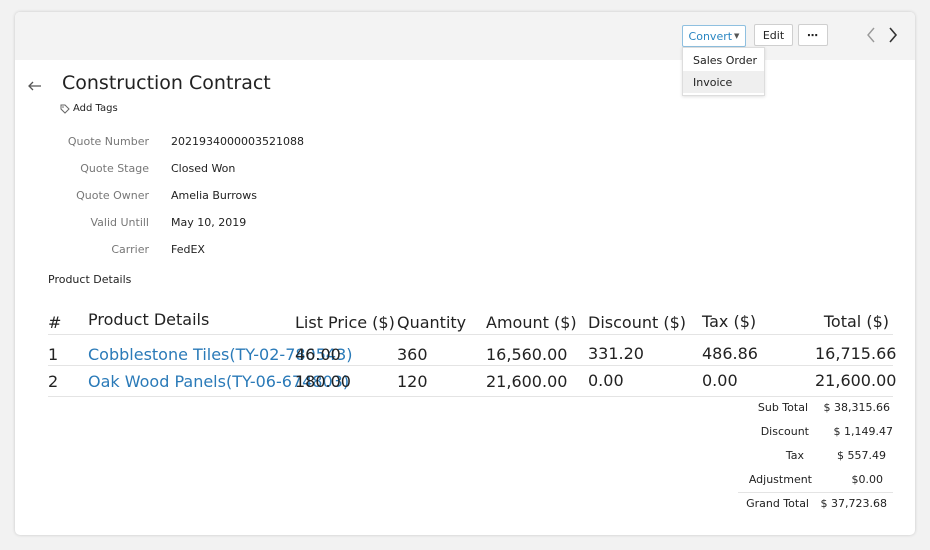 The image size is (930, 550). I want to click on field-label: Carrier, so click(130, 249).